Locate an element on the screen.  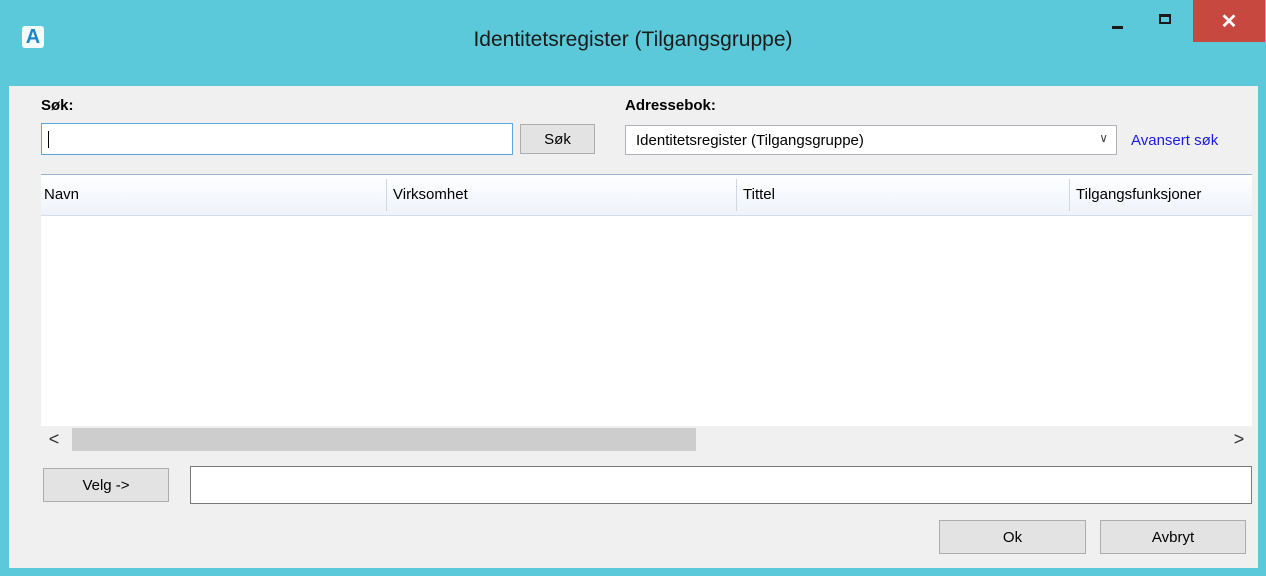
advanced-search-link: Avansert søk is located at coordinates (1174, 140).